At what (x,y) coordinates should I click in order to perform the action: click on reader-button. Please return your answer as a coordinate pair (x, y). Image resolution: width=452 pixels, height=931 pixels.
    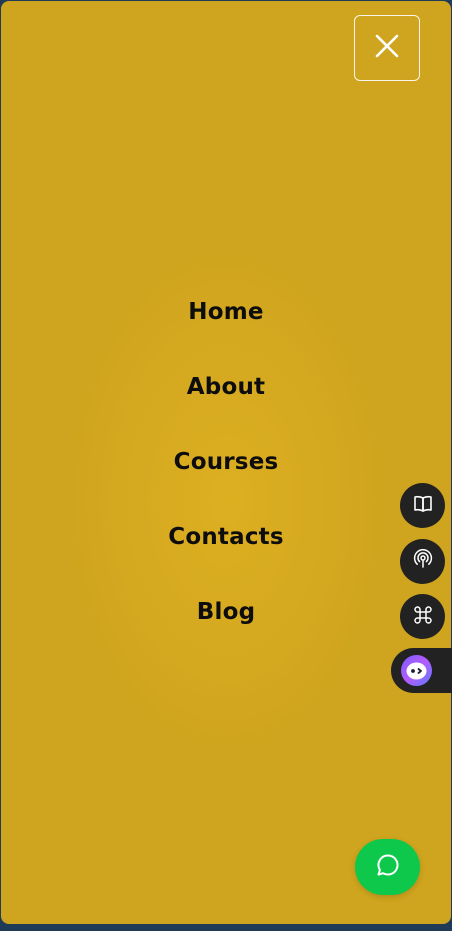
    Looking at the image, I should click on (422, 505).